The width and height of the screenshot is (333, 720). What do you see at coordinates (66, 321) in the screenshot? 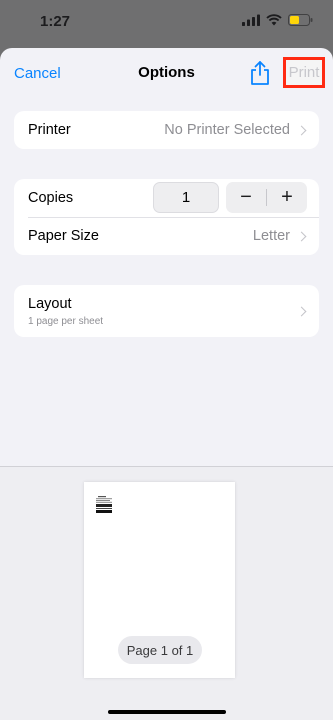
I see `layout-subtitle: 1 page per sheet` at bounding box center [66, 321].